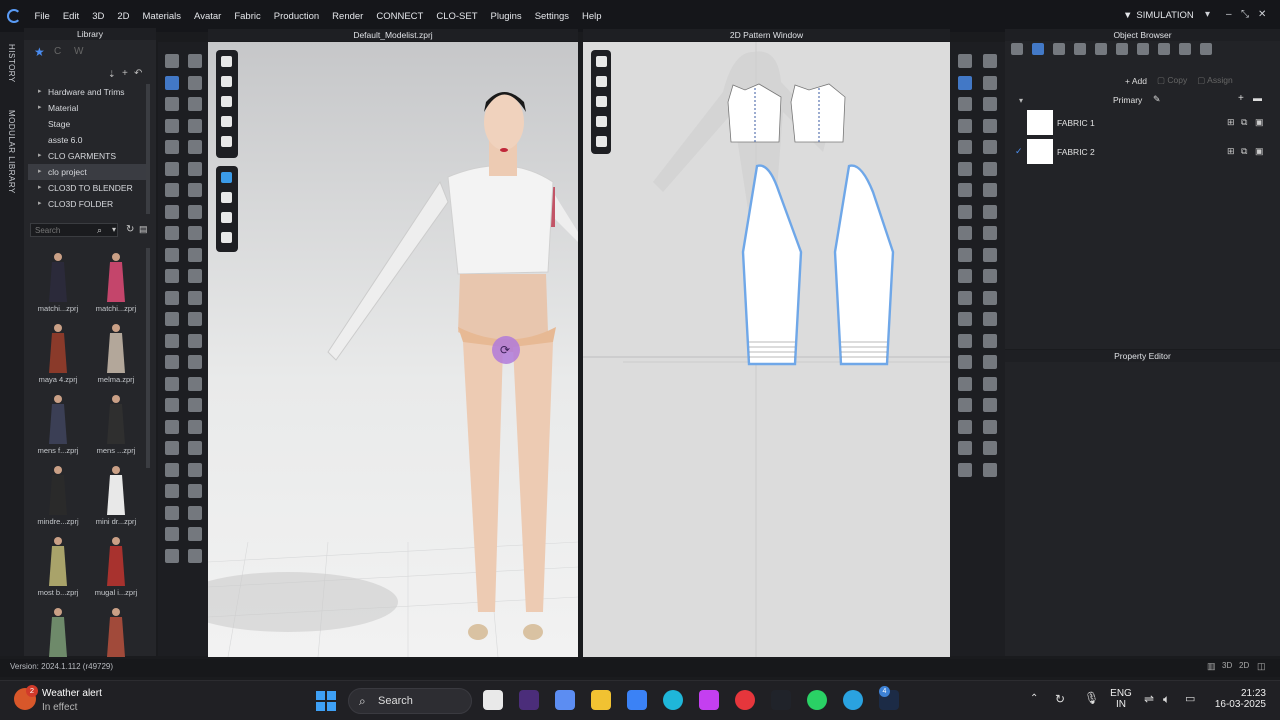 Image resolution: width=1280 pixels, height=720 pixels. Describe the element at coordinates (1190, 698) in the screenshot. I see `battery-icon: ▭` at that location.